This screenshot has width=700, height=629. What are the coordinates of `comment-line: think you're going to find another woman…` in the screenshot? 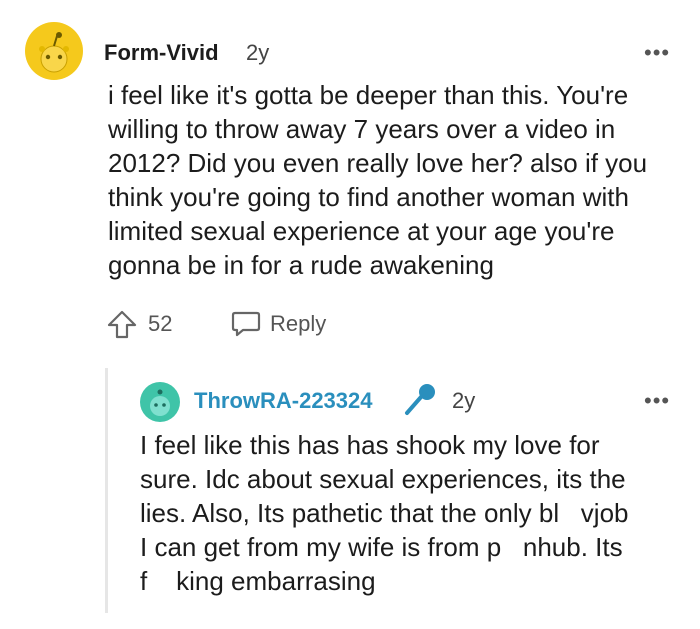 It's located at (368, 197).